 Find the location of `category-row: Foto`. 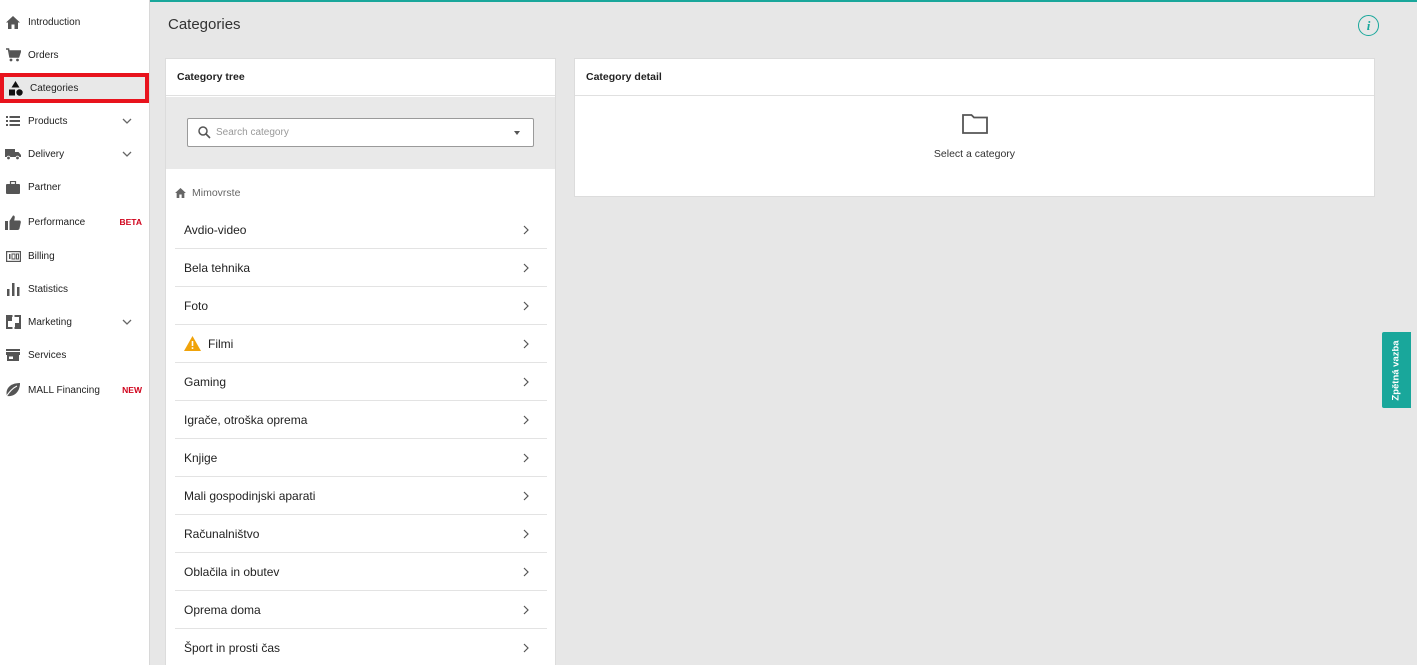

category-row: Foto is located at coordinates (361, 306).